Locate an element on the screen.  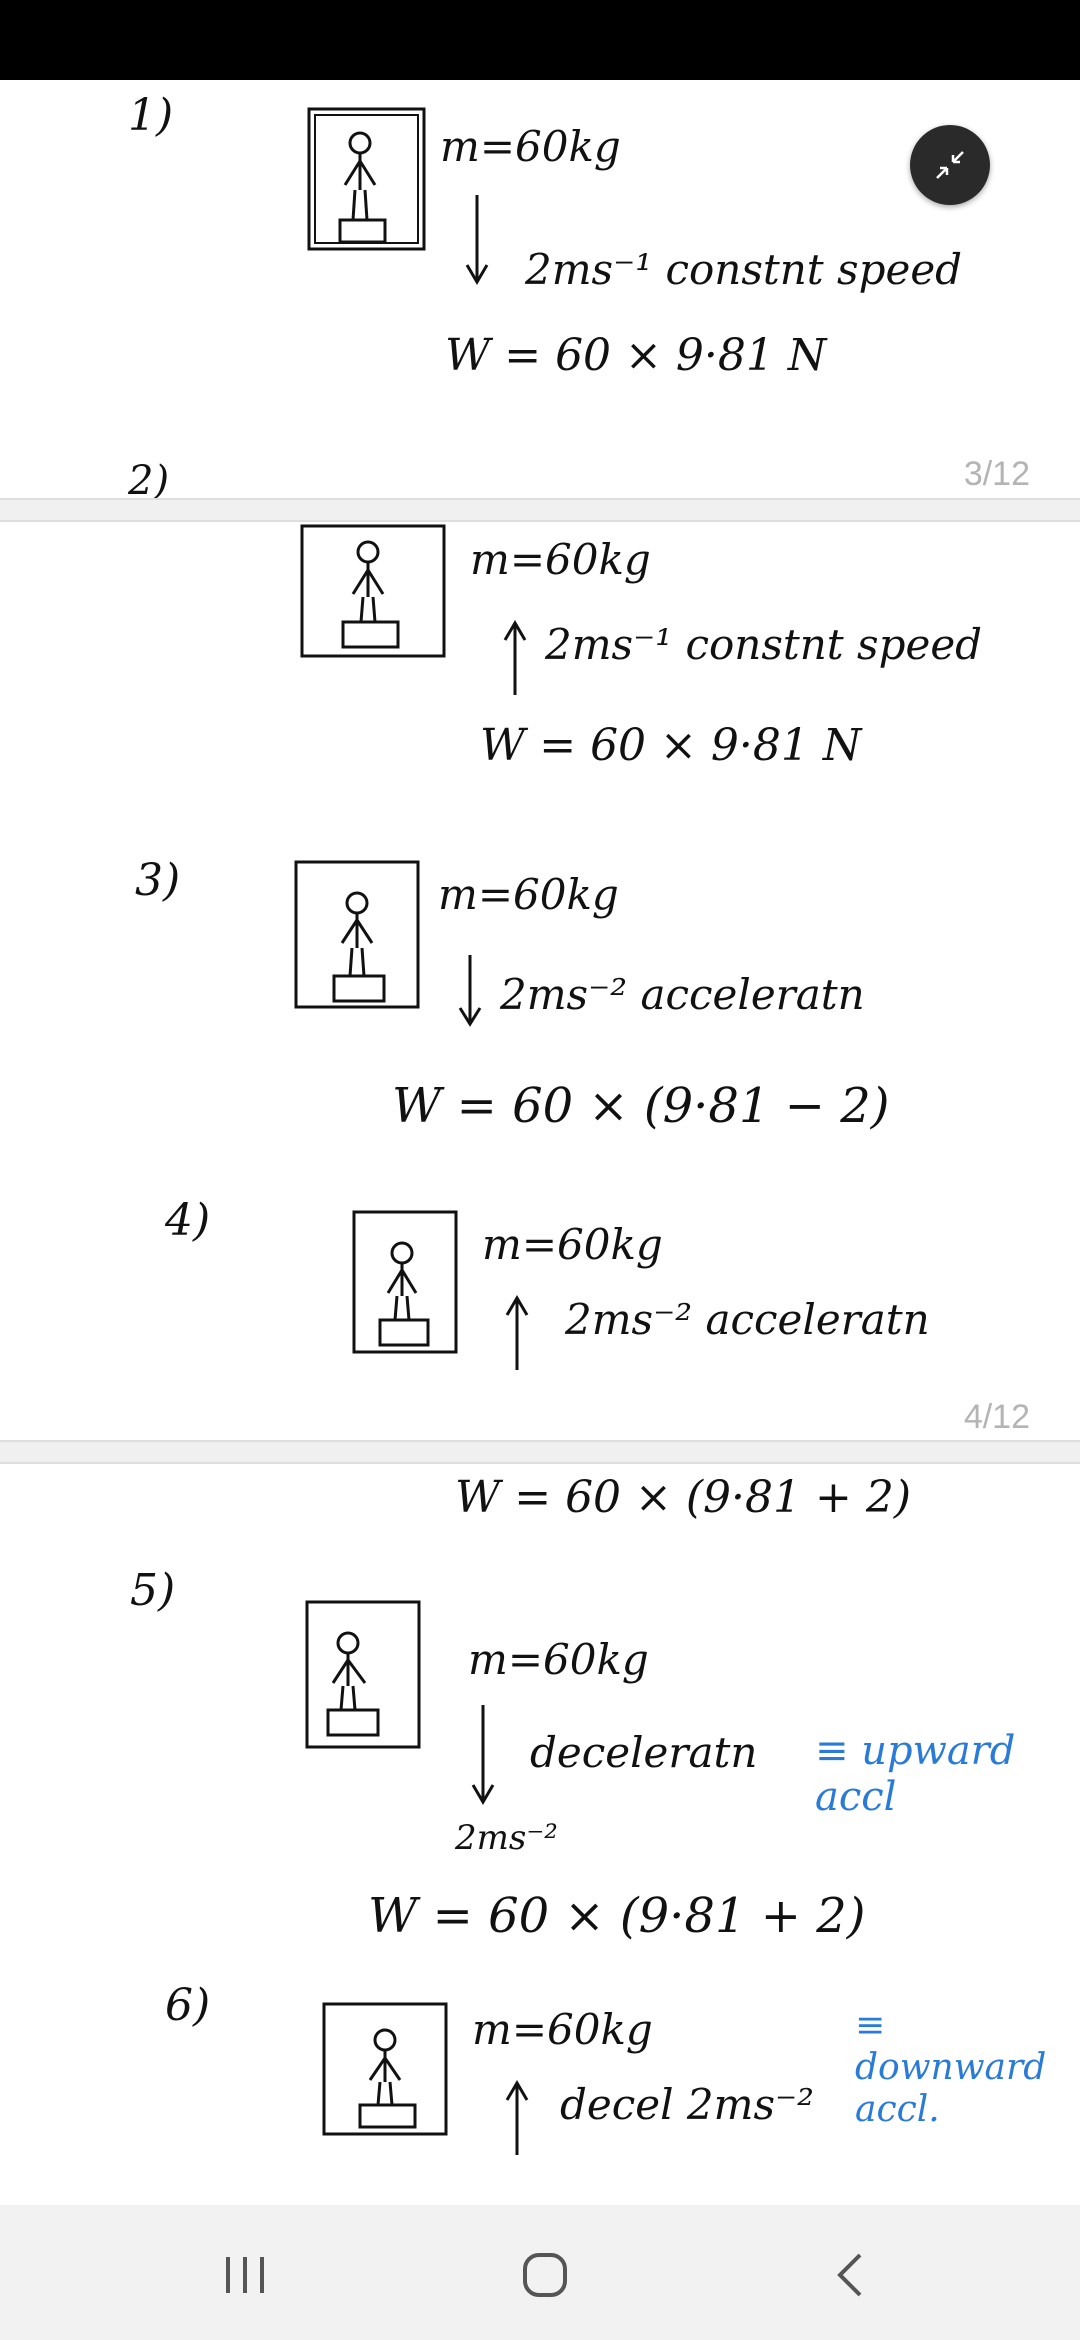
recents-button is located at coordinates (245, 2275).